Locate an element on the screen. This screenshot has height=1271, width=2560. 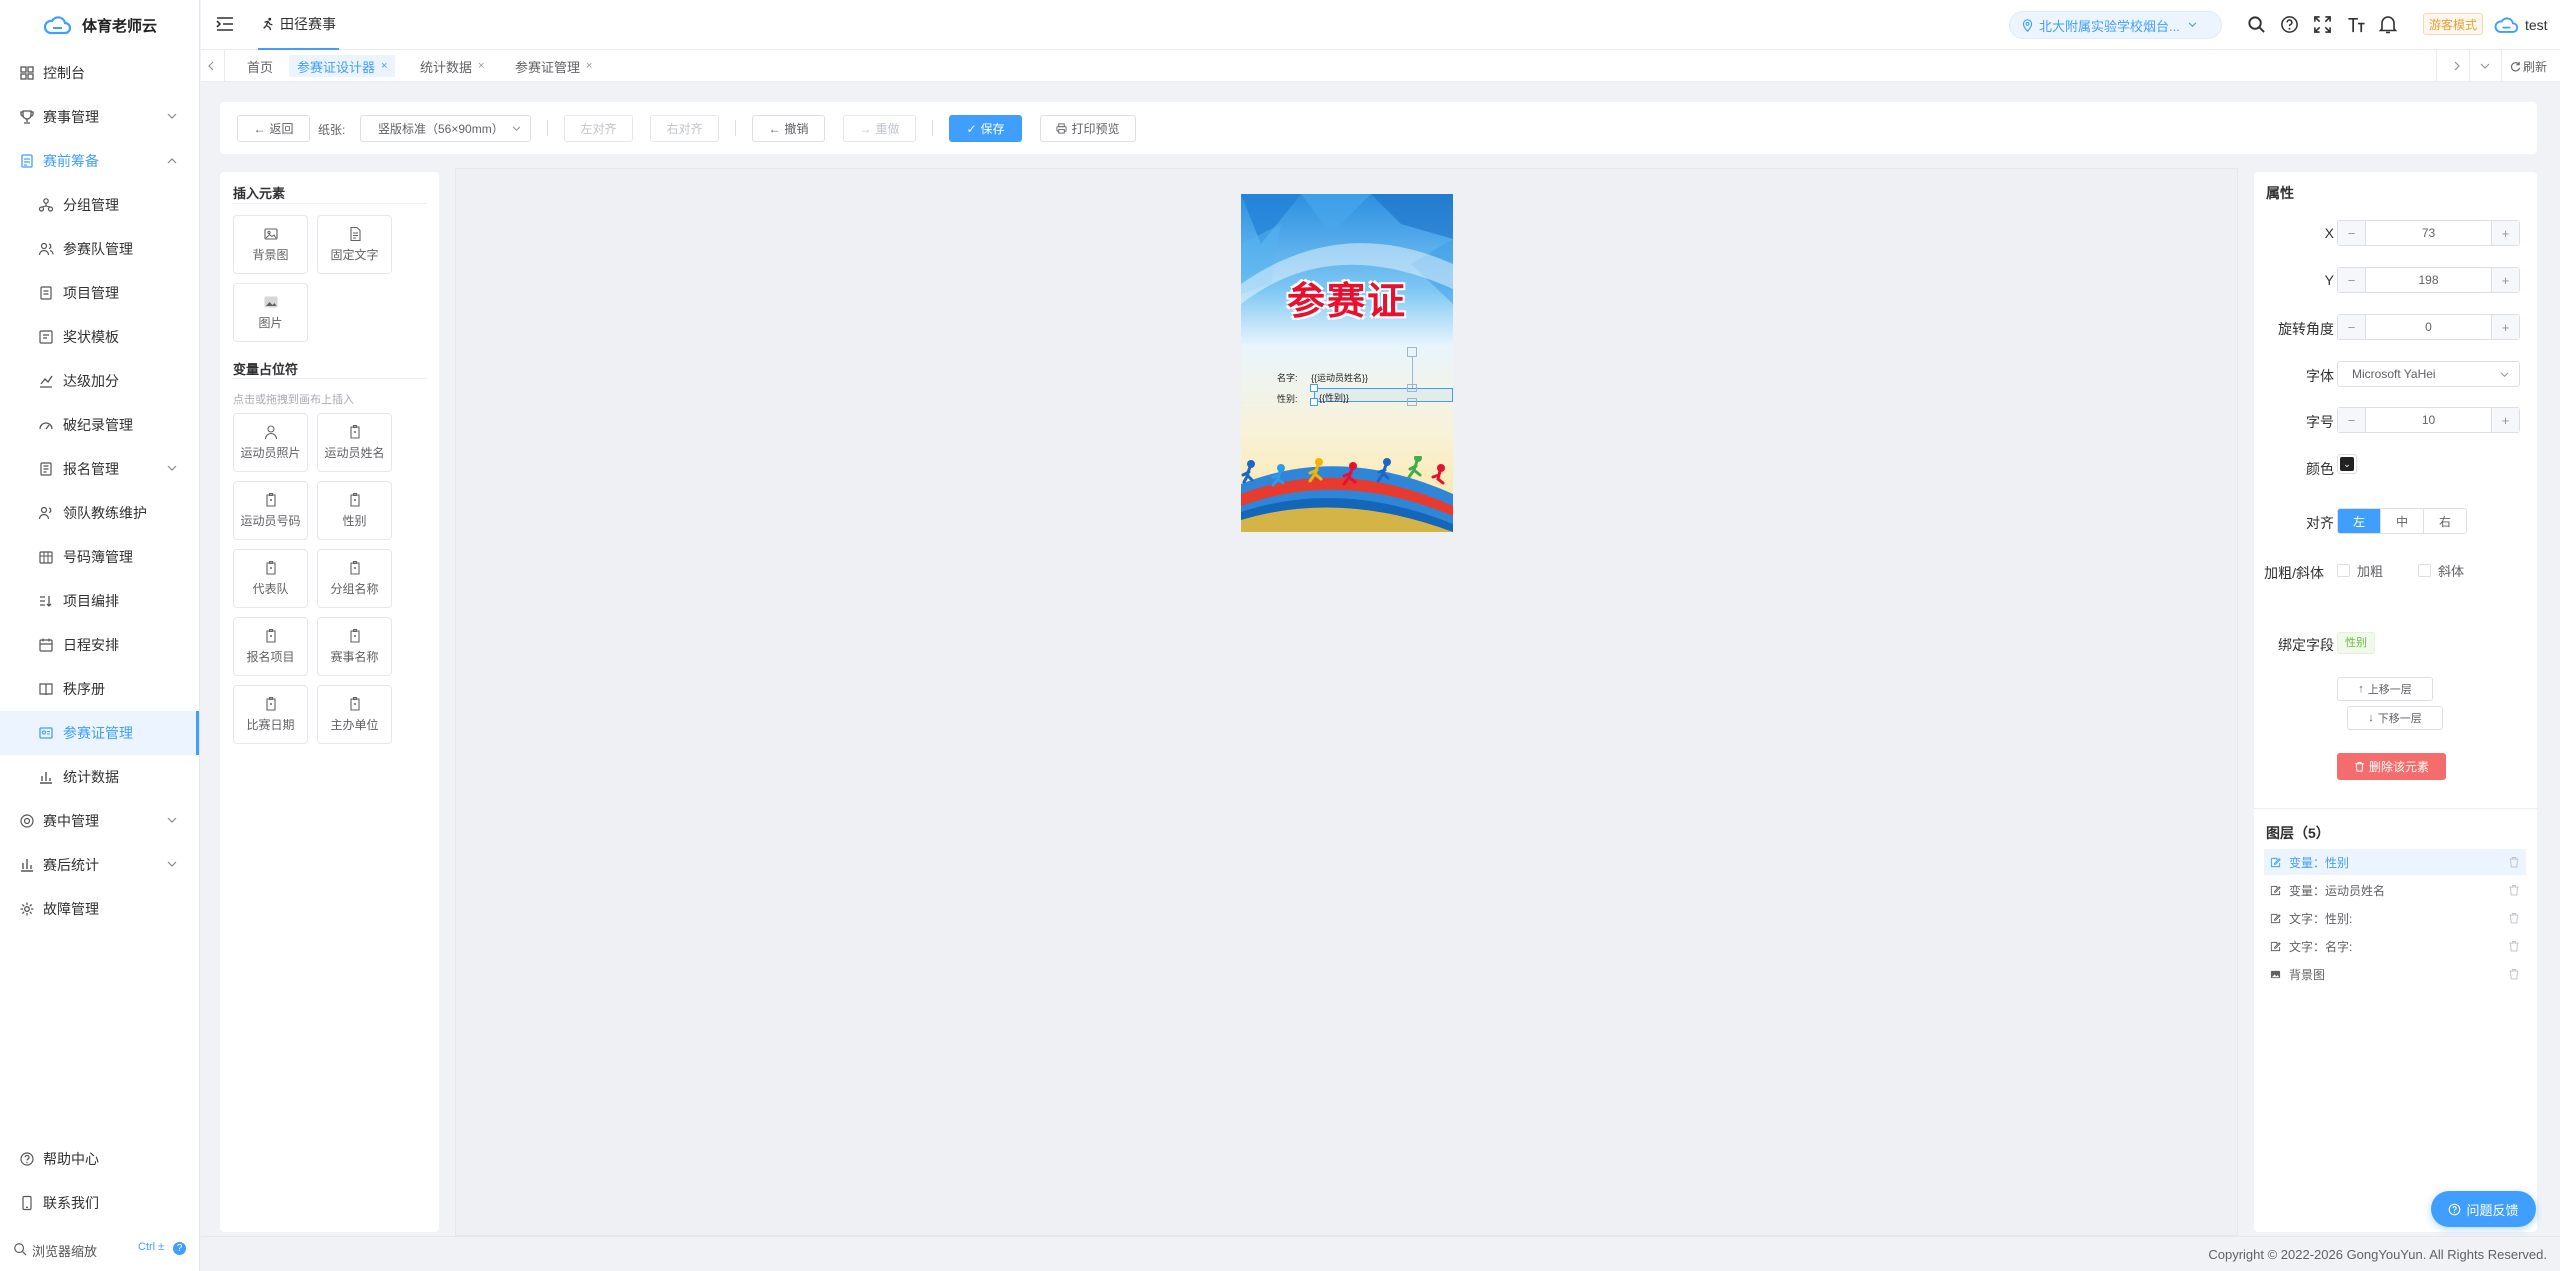
y-input: −198 + is located at coordinates (2428, 280).